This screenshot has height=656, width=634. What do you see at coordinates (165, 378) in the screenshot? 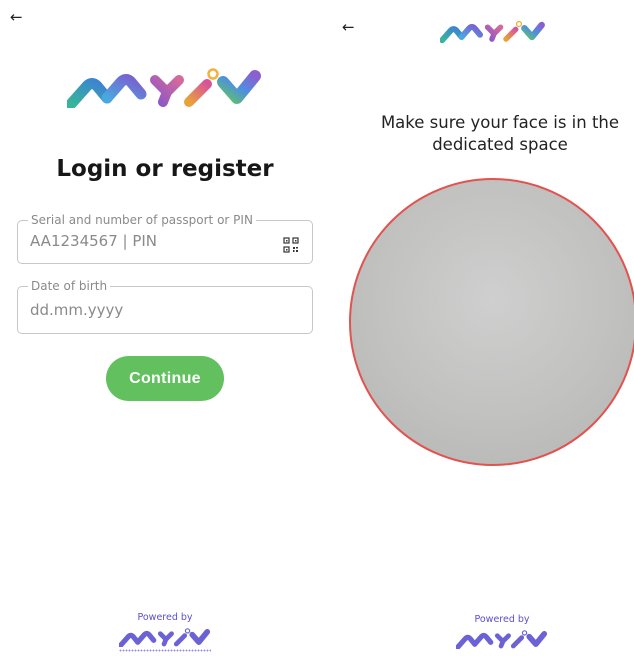
I see `continue-button: Continue` at bounding box center [165, 378].